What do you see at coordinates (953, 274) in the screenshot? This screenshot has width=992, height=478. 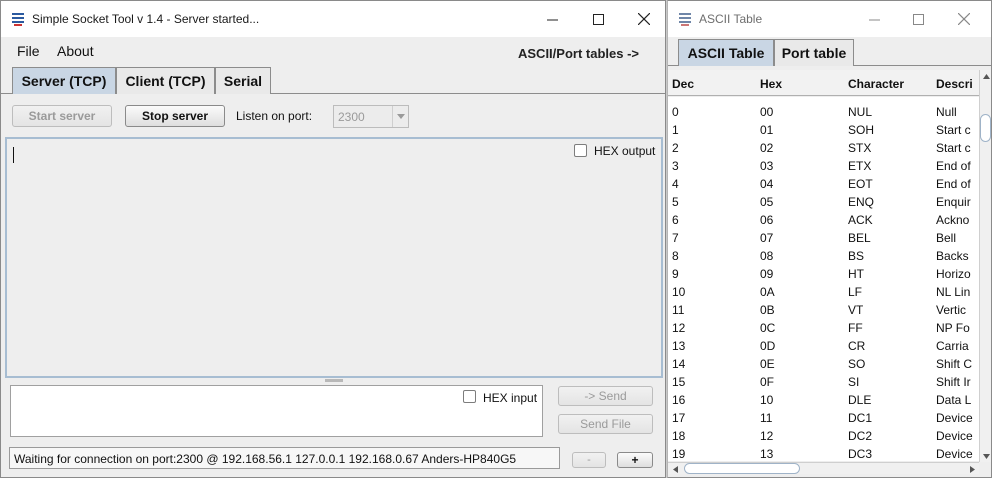 I see `cell-description: Horizo` at bounding box center [953, 274].